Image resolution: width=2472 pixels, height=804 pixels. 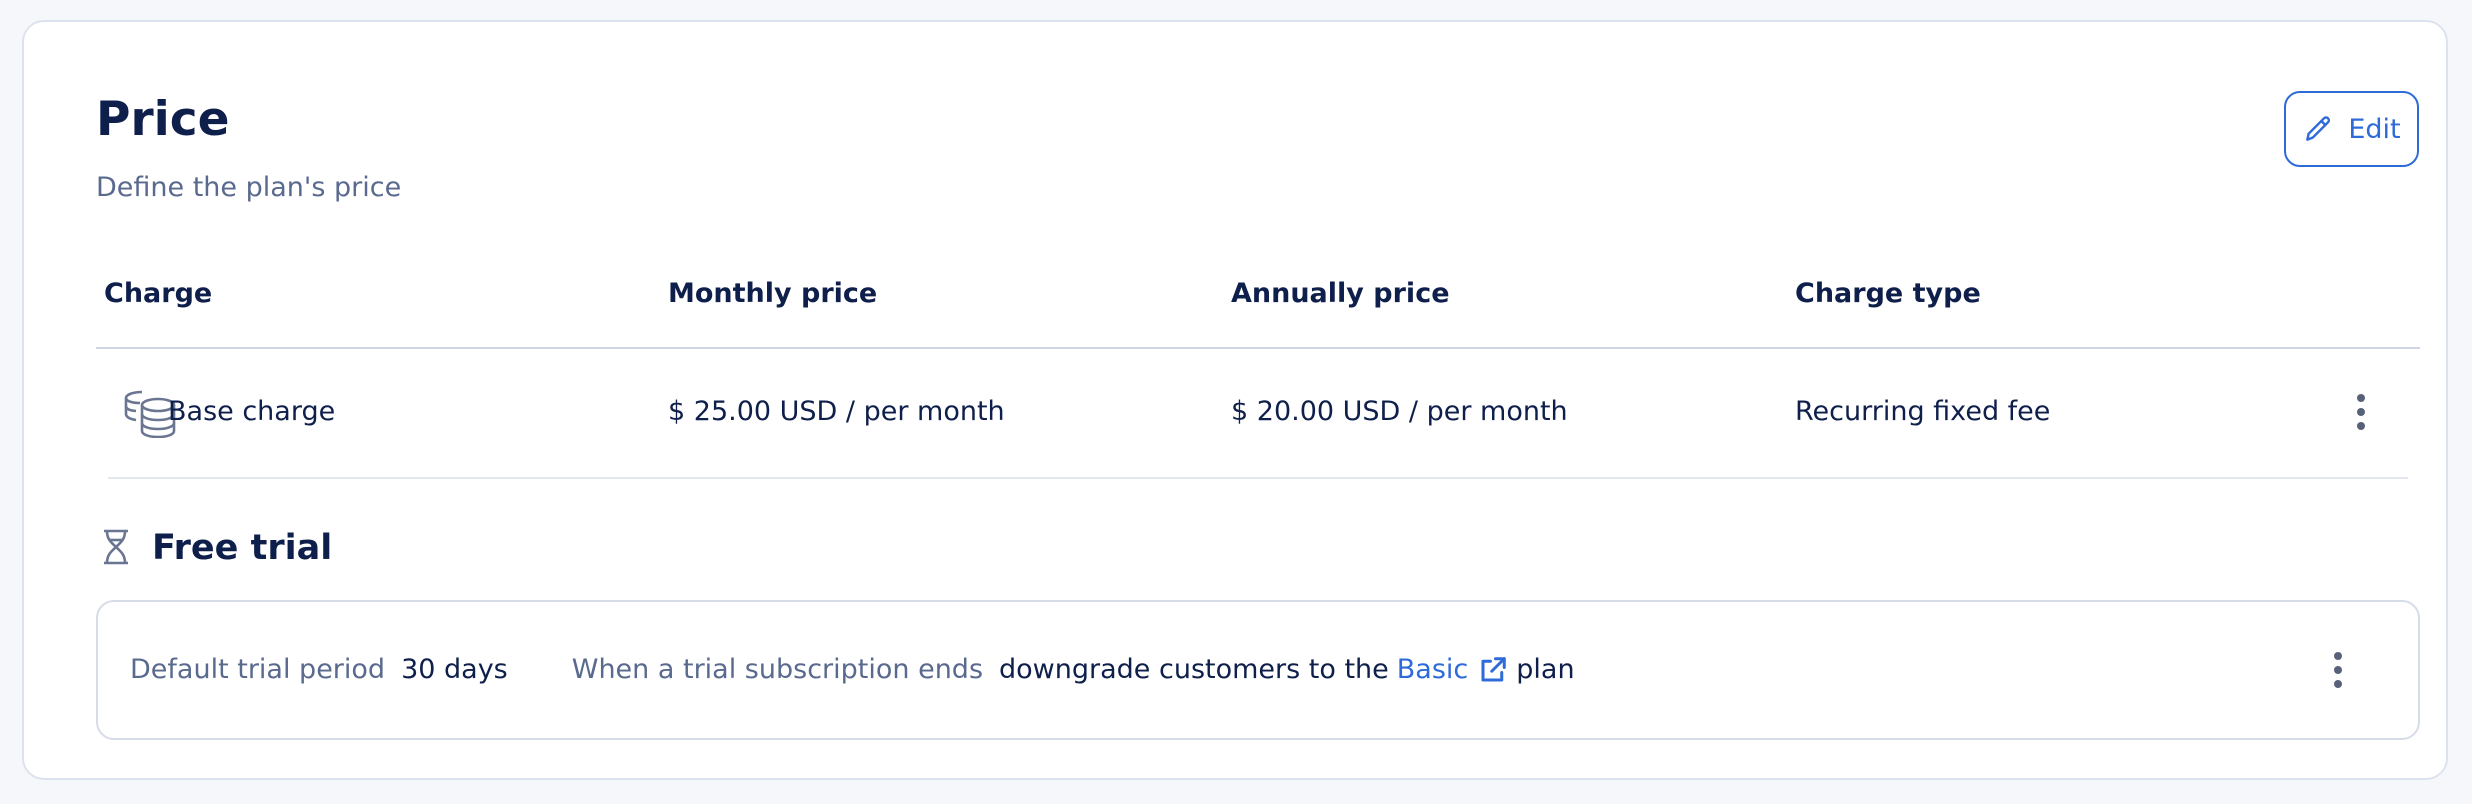 I want to click on column-header-monthly-price: Monthly price, so click(x=773, y=293).